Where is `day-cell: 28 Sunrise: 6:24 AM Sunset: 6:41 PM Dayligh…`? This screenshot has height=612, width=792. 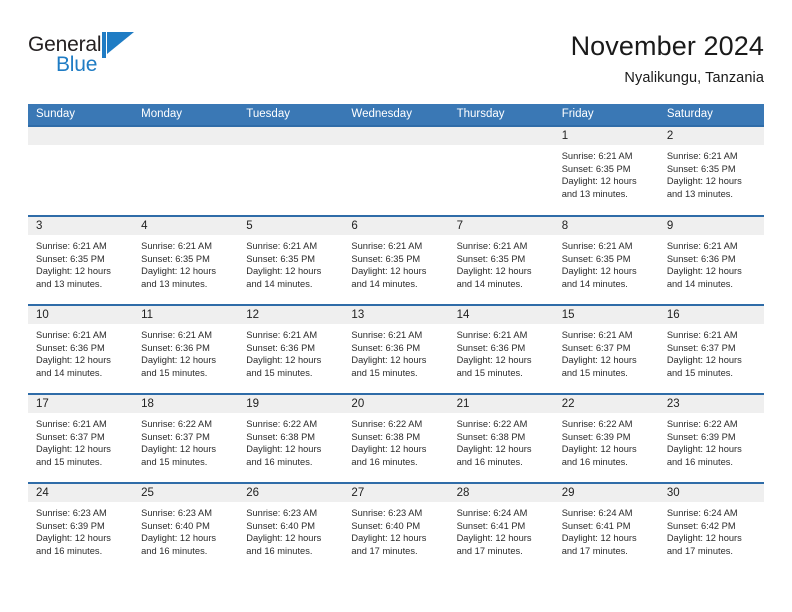
day-cell: 28 Sunrise: 6:24 AM Sunset: 6:41 PM Dayligh… is located at coordinates (501, 527).